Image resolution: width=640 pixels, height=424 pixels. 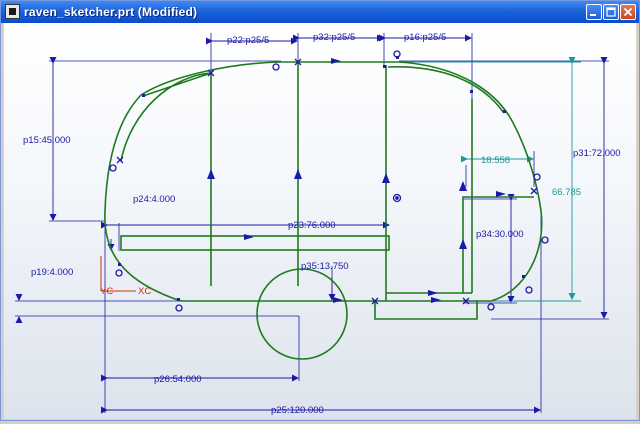 What do you see at coordinates (334, 37) in the screenshot?
I see `dim-p32: p32:p25/5` at bounding box center [334, 37].